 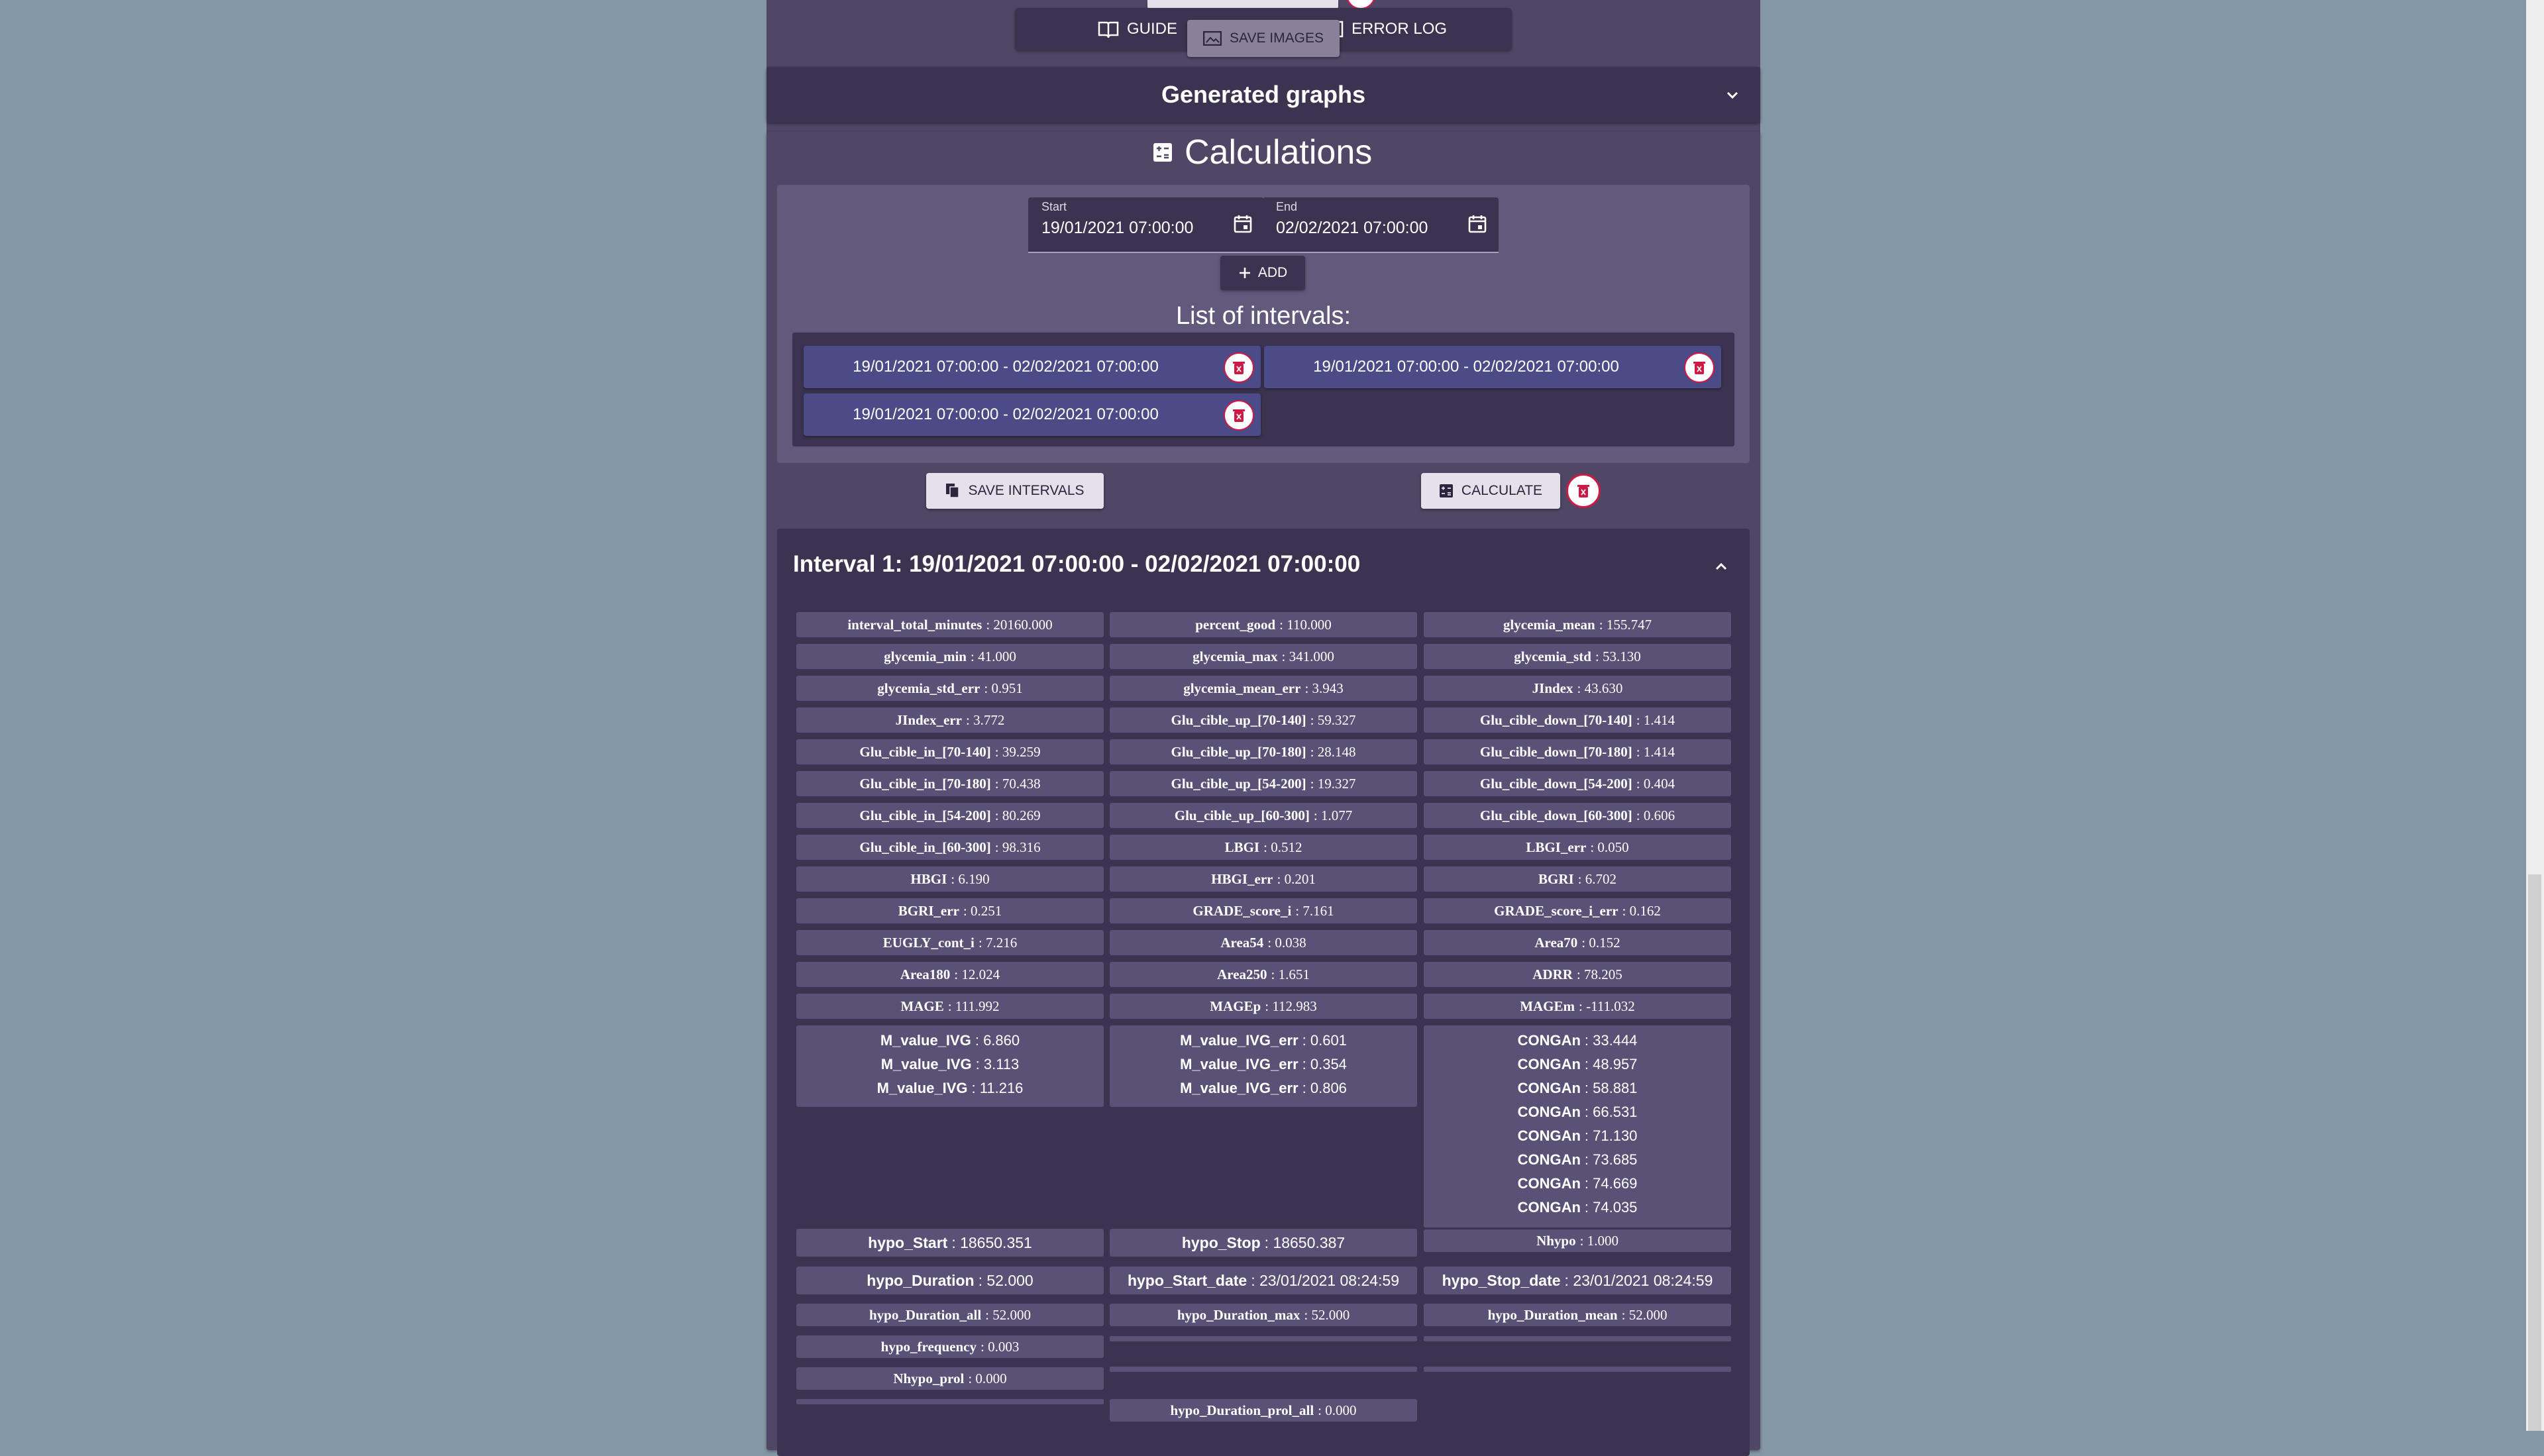 I want to click on result-item: M_value_IVG: 11.216, so click(x=950, y=1088).